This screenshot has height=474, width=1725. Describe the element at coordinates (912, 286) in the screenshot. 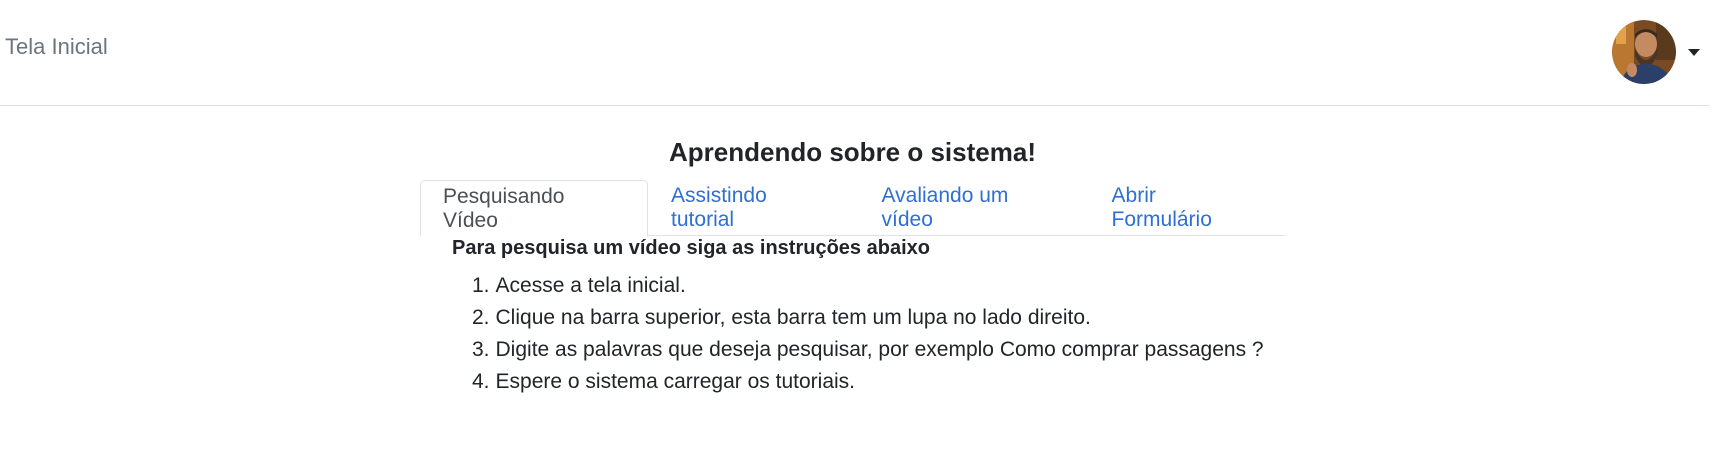

I see `list-item: 1. Acesse a tela inicial.` at that location.